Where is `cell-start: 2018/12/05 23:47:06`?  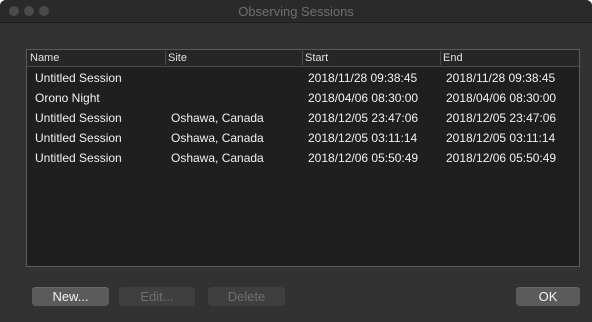 cell-start: 2018/12/05 23:47:06 is located at coordinates (363, 118).